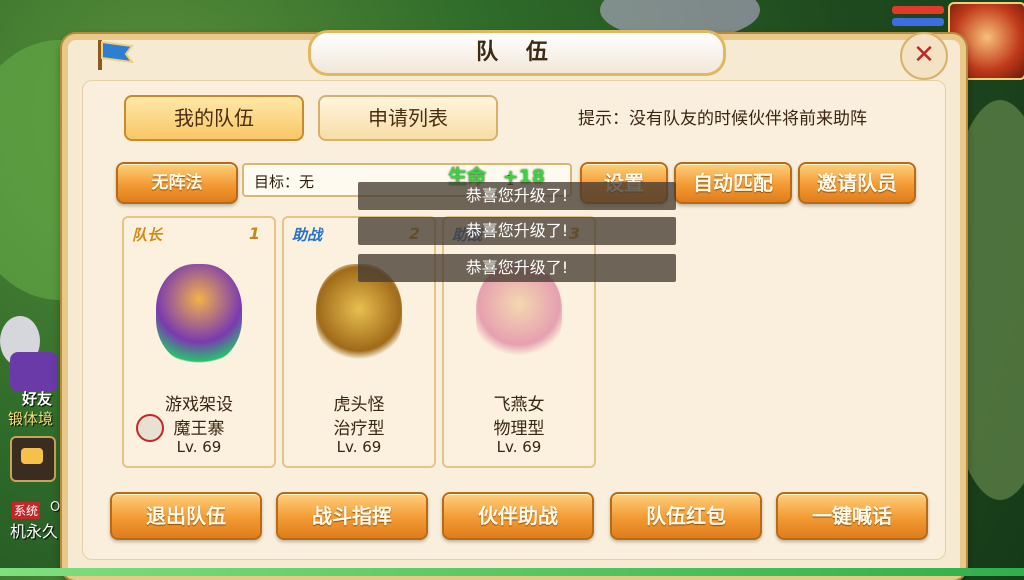 The height and width of the screenshot is (580, 1024). What do you see at coordinates (686, 516) in the screenshot?
I see `team-red-packet-button: 队伍红包` at bounding box center [686, 516].